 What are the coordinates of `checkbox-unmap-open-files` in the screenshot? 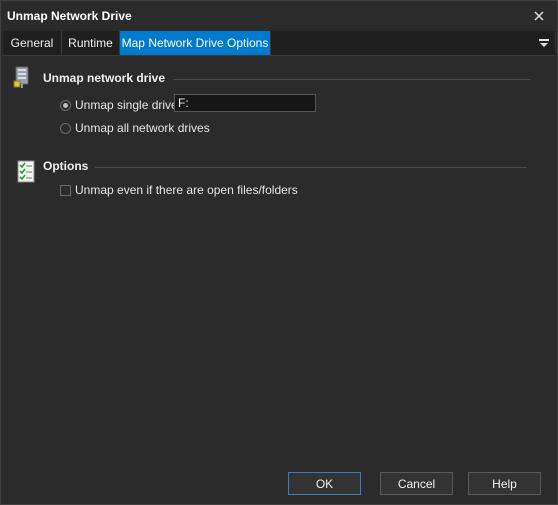 It's located at (65, 190).